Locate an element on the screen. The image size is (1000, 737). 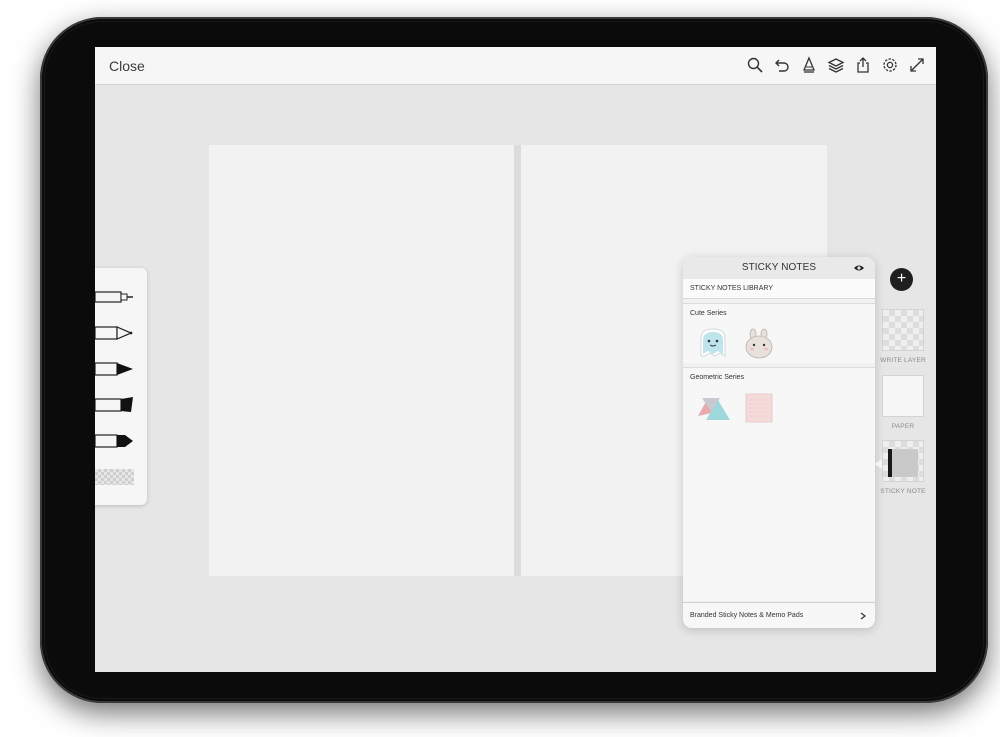
grid-note-icon is located at coordinates (759, 407).